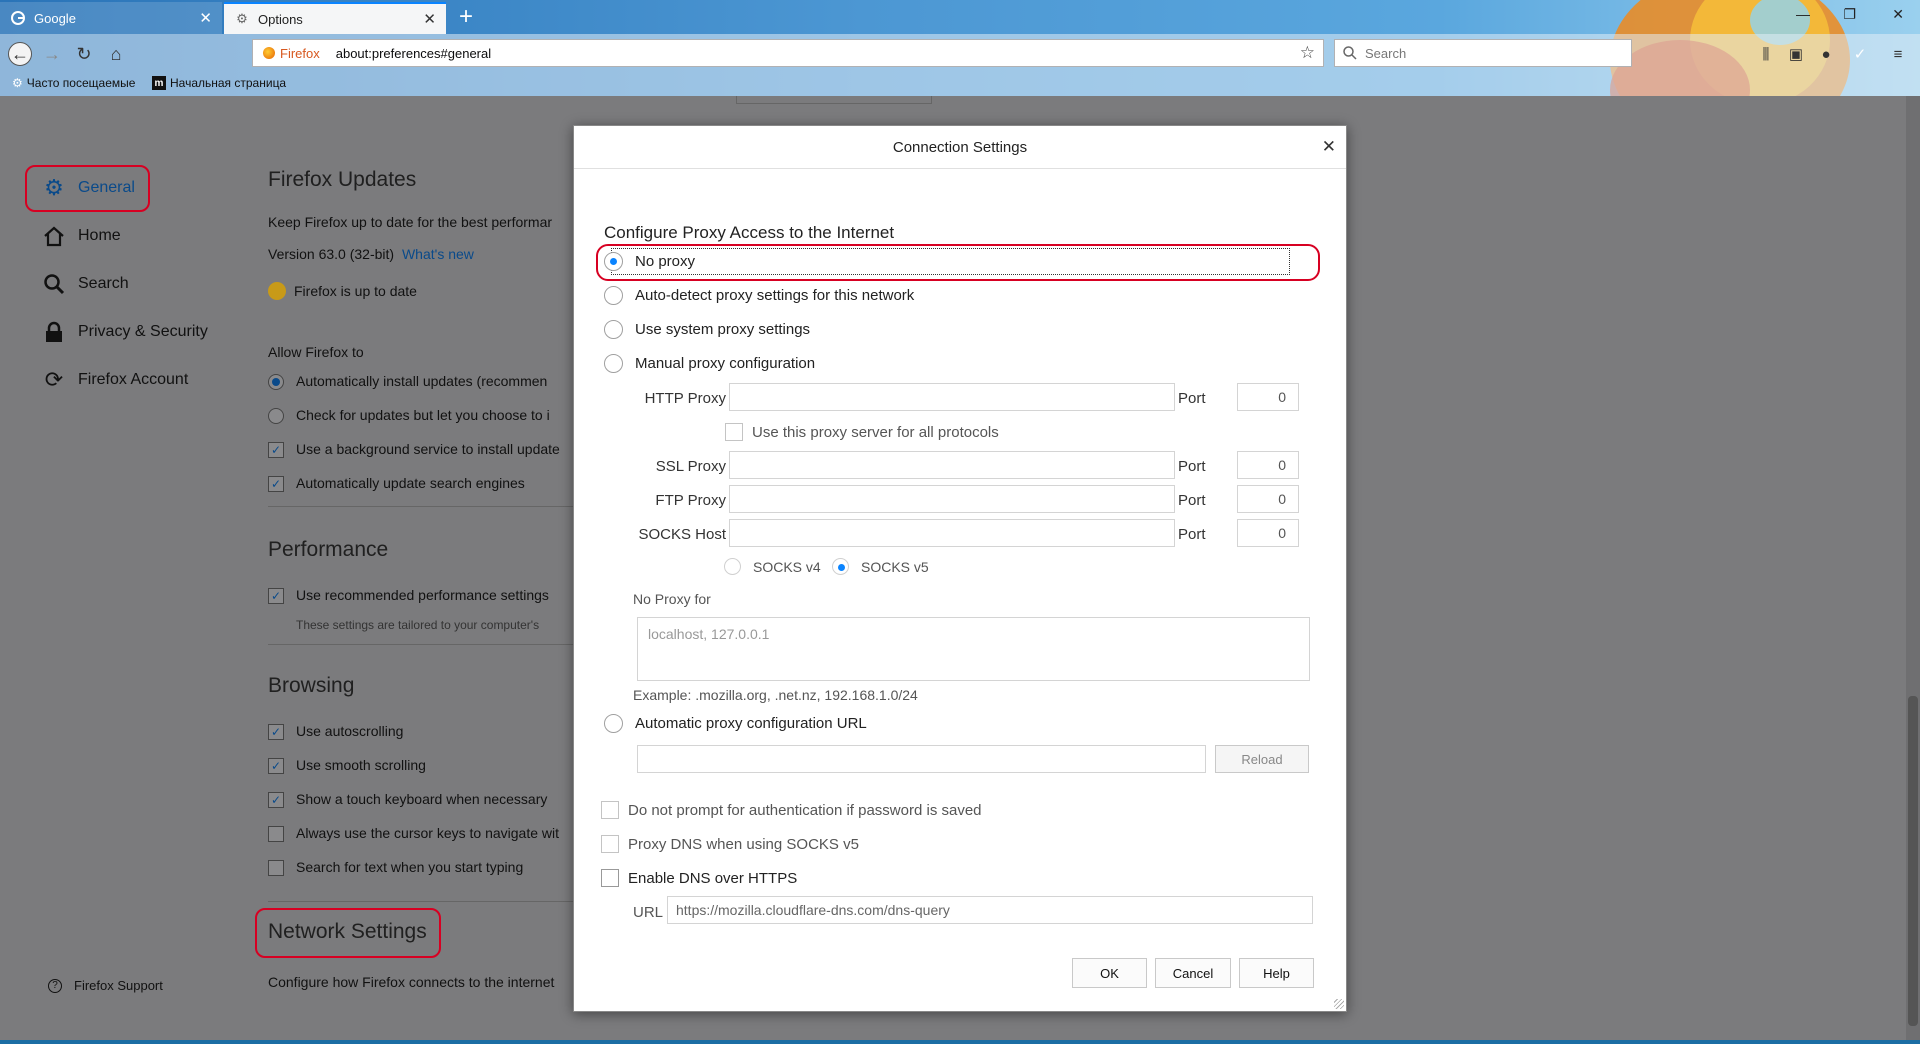 The height and width of the screenshot is (1044, 1920). I want to click on sidebar-icon: ▣, so click(1796, 54).